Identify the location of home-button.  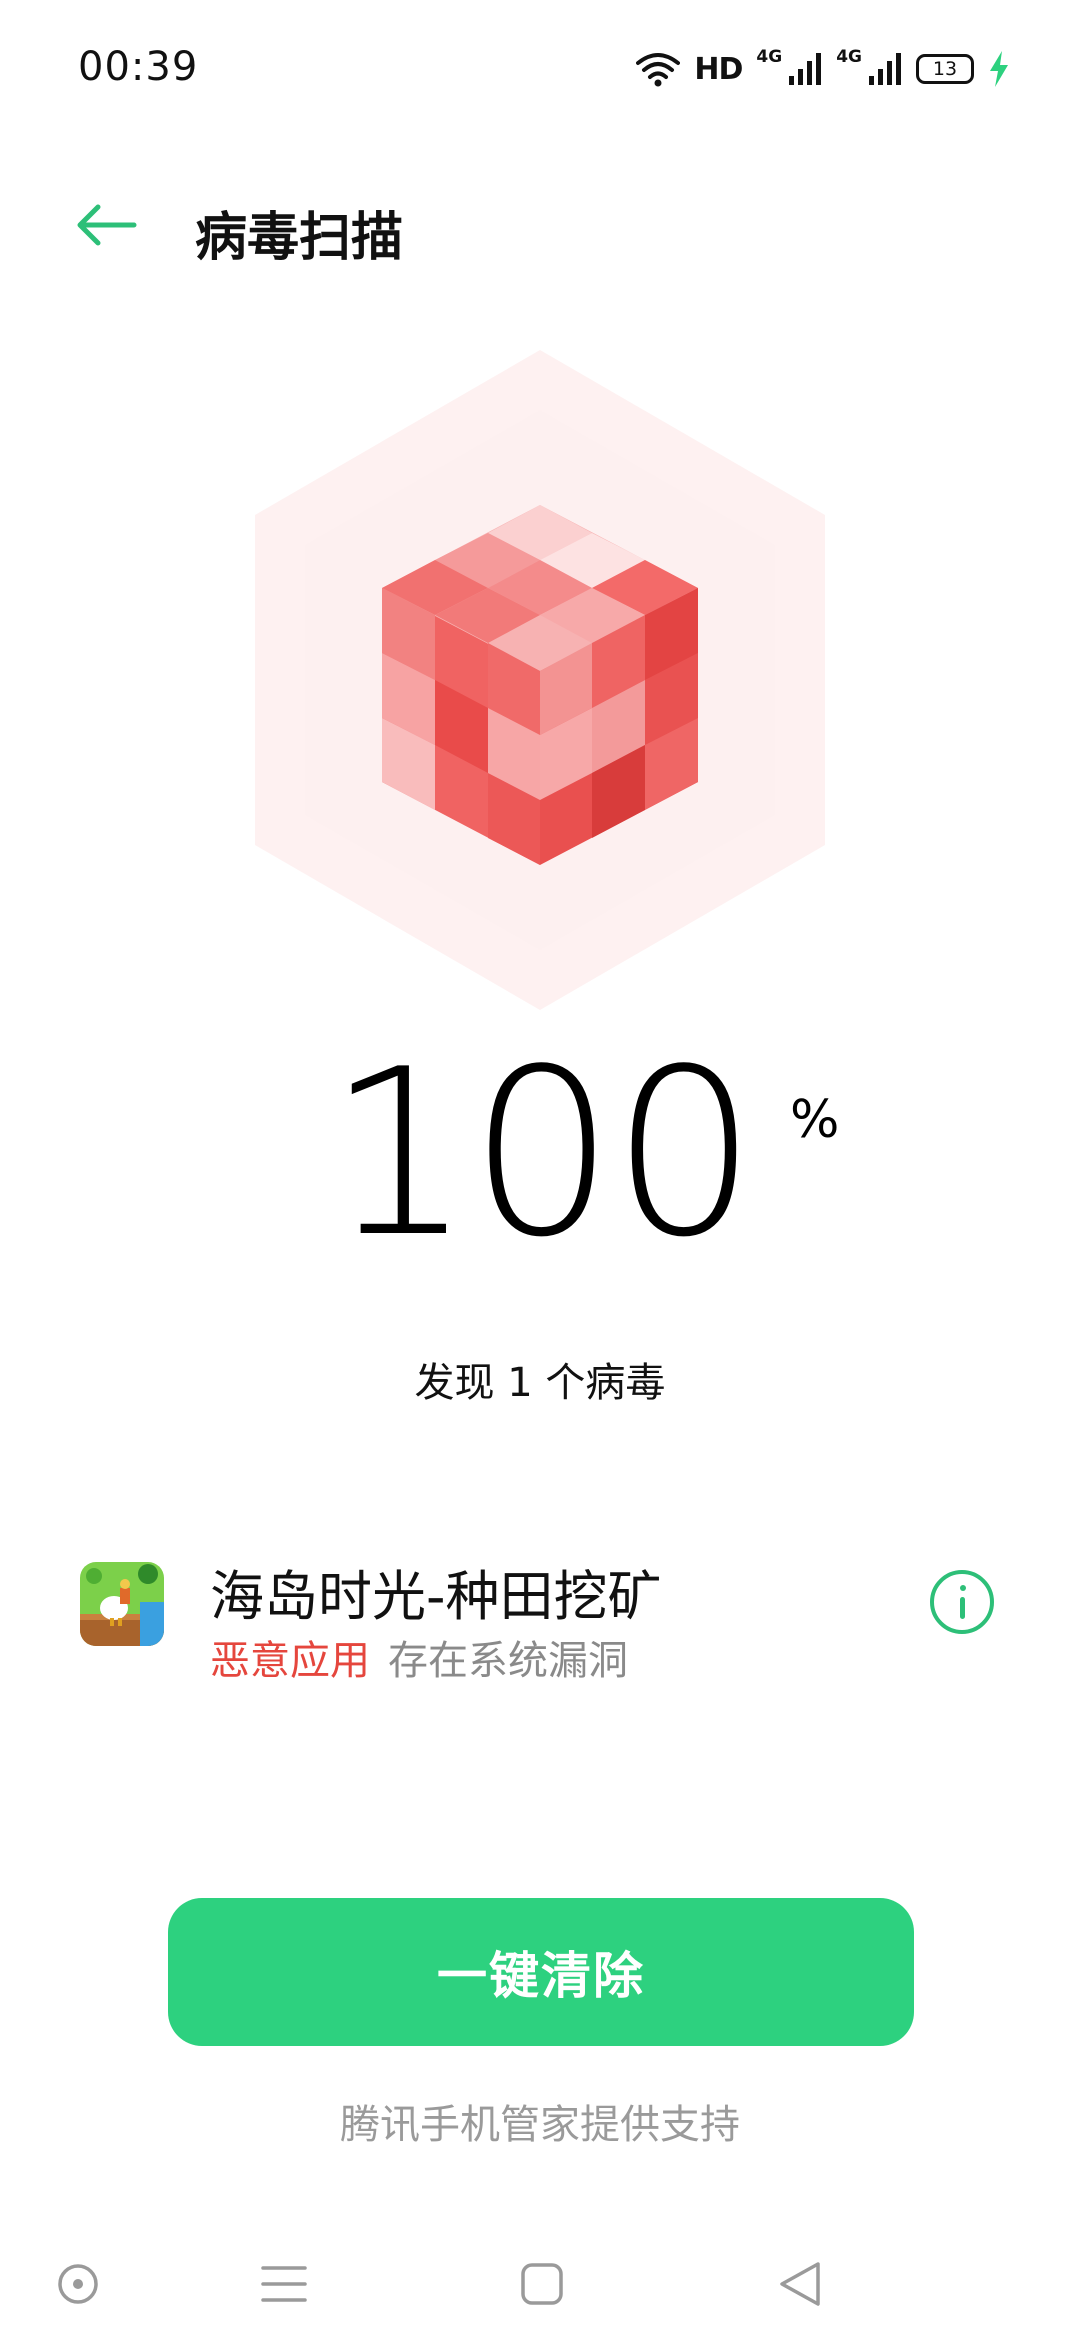
(542, 2284).